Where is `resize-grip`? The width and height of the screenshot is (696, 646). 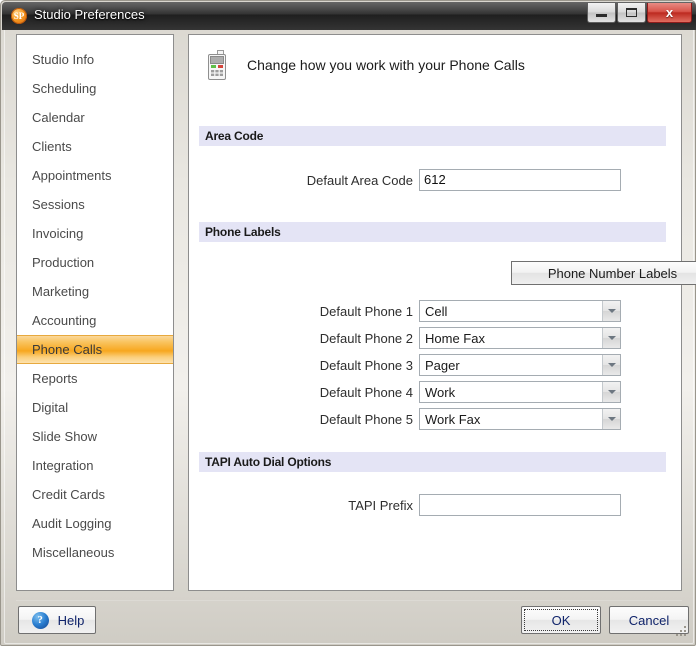 resize-grip is located at coordinates (679, 629).